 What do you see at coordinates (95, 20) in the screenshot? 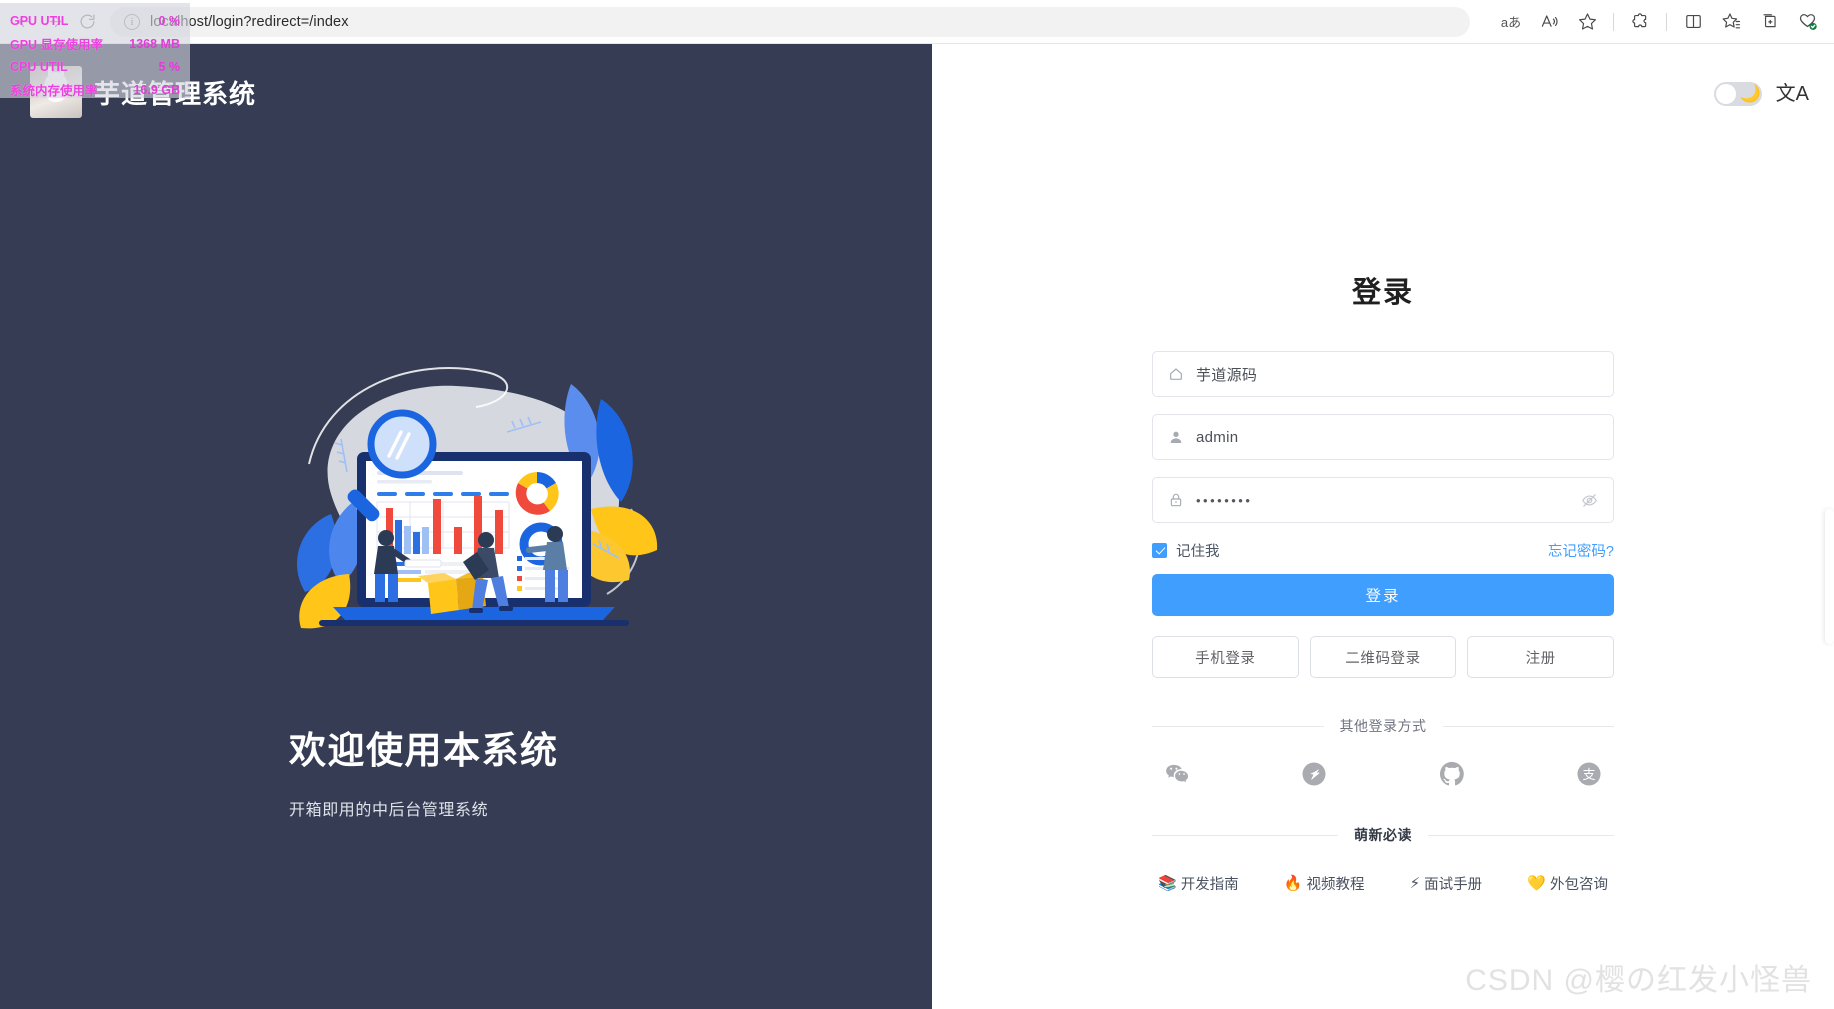
I see `gpu-util-row: GPU UTIL 0 %` at bounding box center [95, 20].